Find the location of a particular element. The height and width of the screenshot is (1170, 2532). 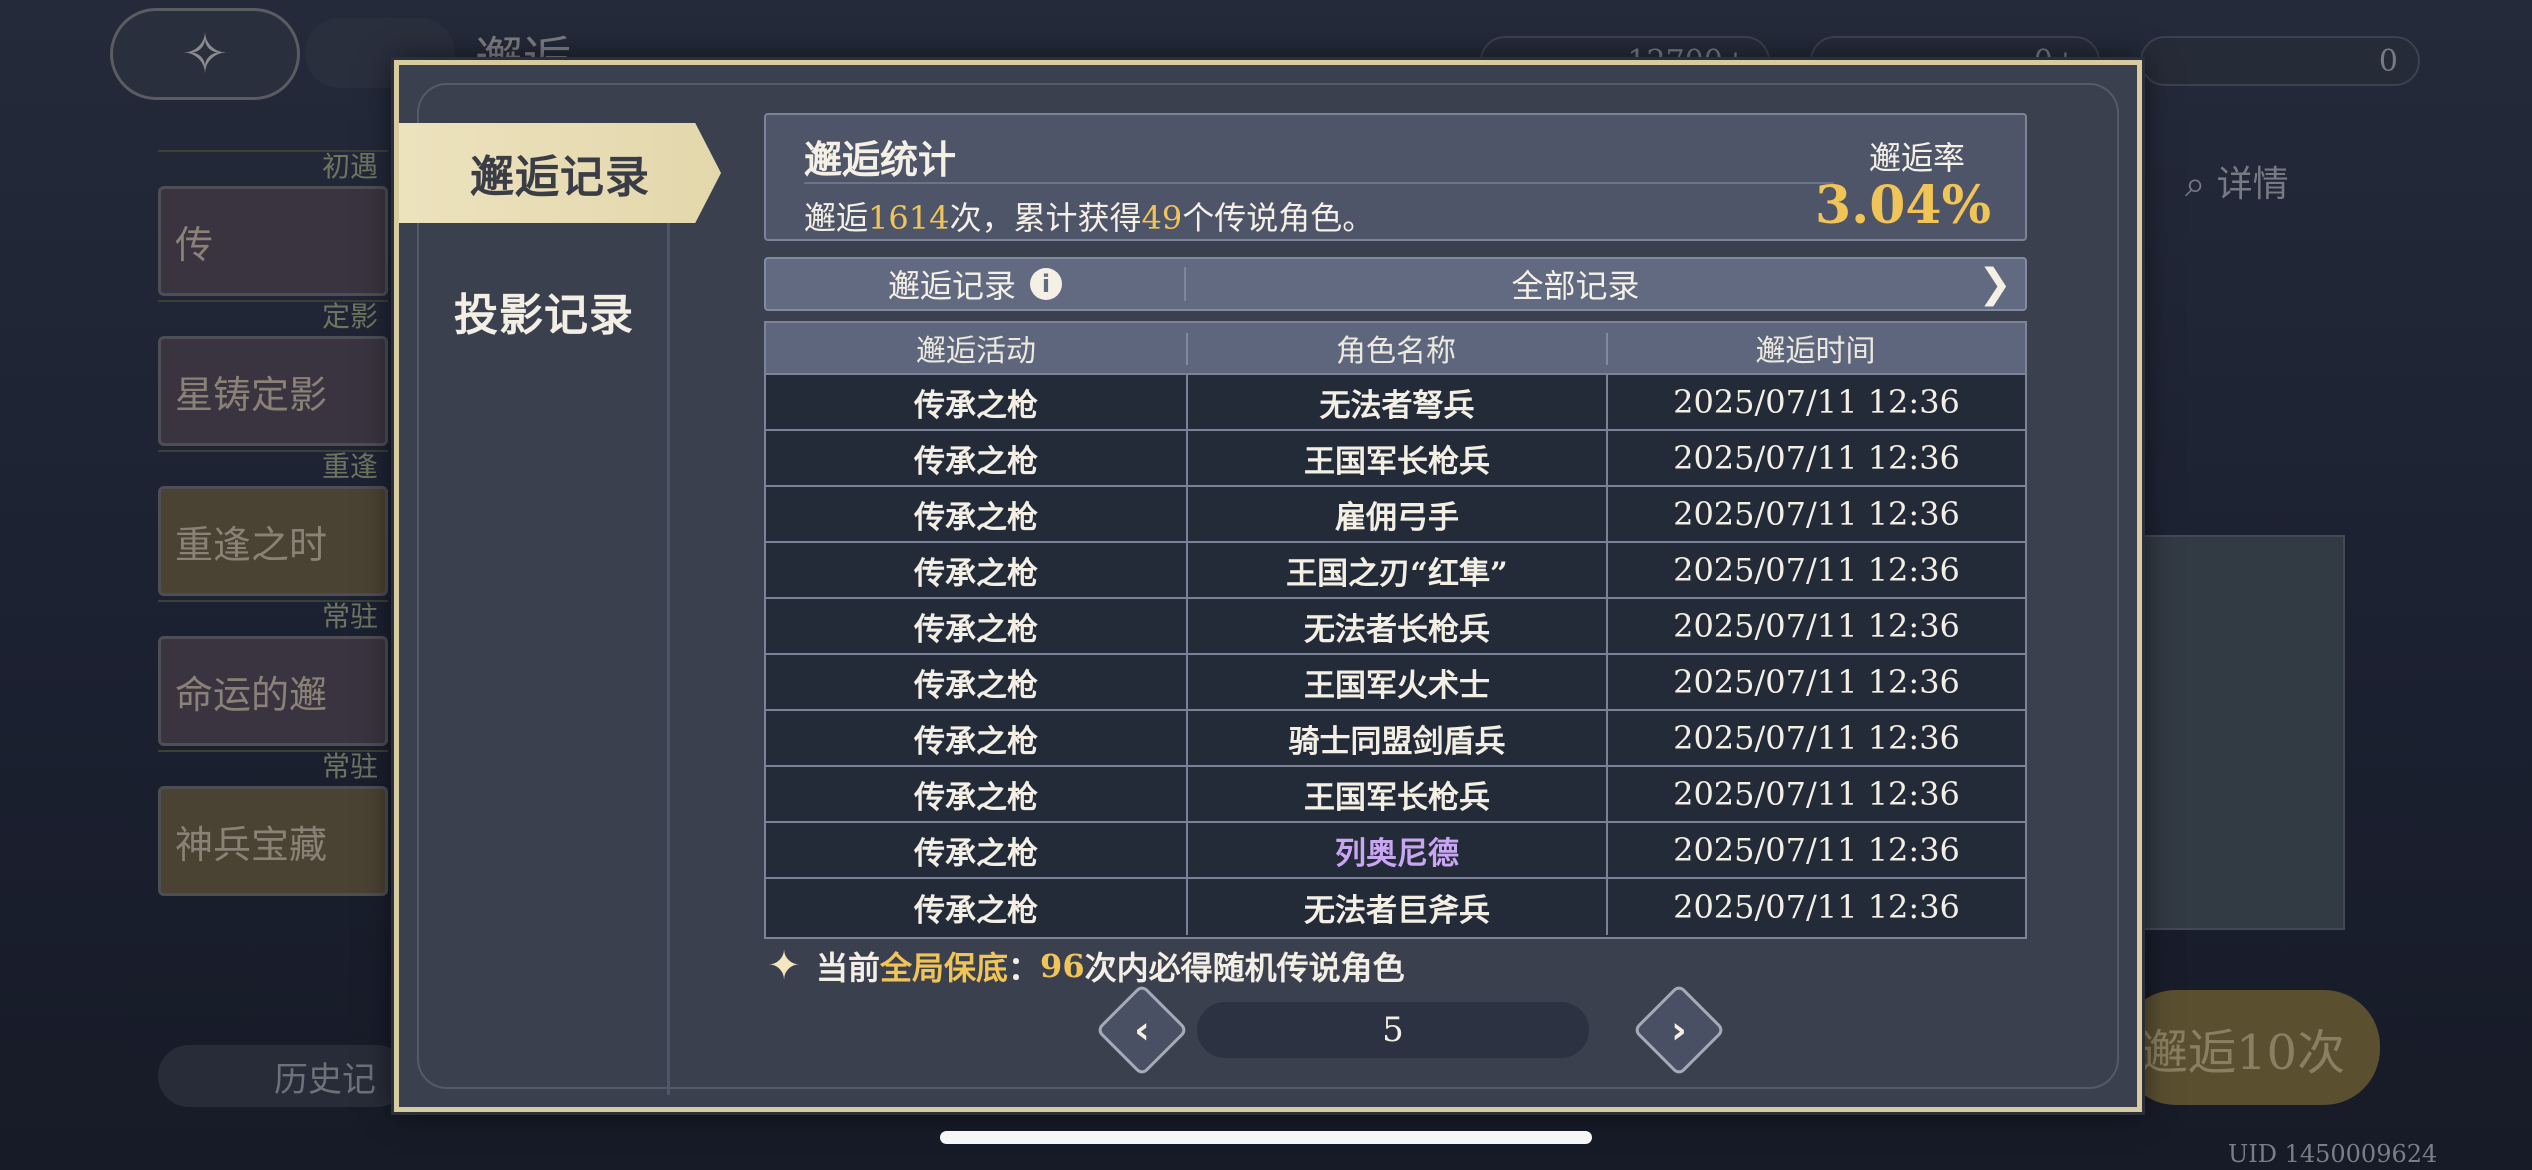

banner-category: 定影 is located at coordinates (273, 316).